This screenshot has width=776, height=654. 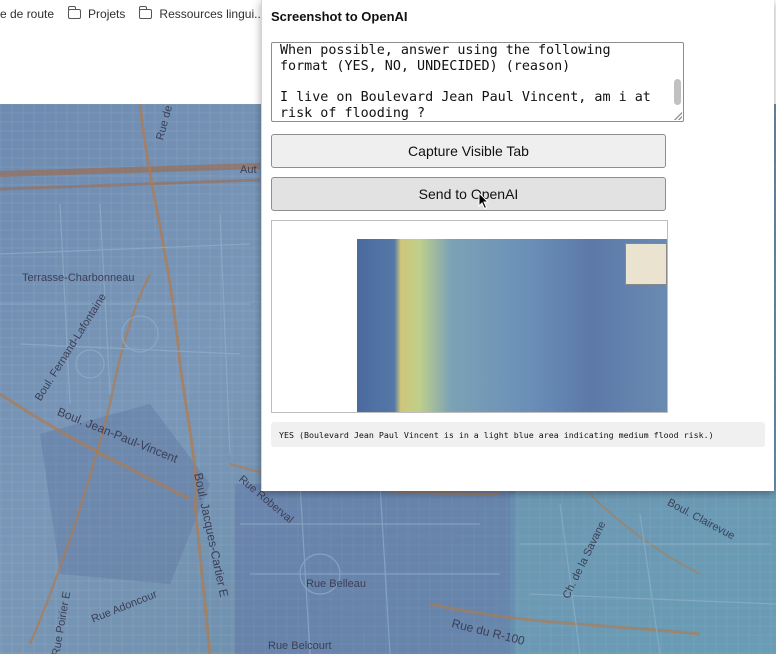 I want to click on preview-map, so click(x=512, y=325).